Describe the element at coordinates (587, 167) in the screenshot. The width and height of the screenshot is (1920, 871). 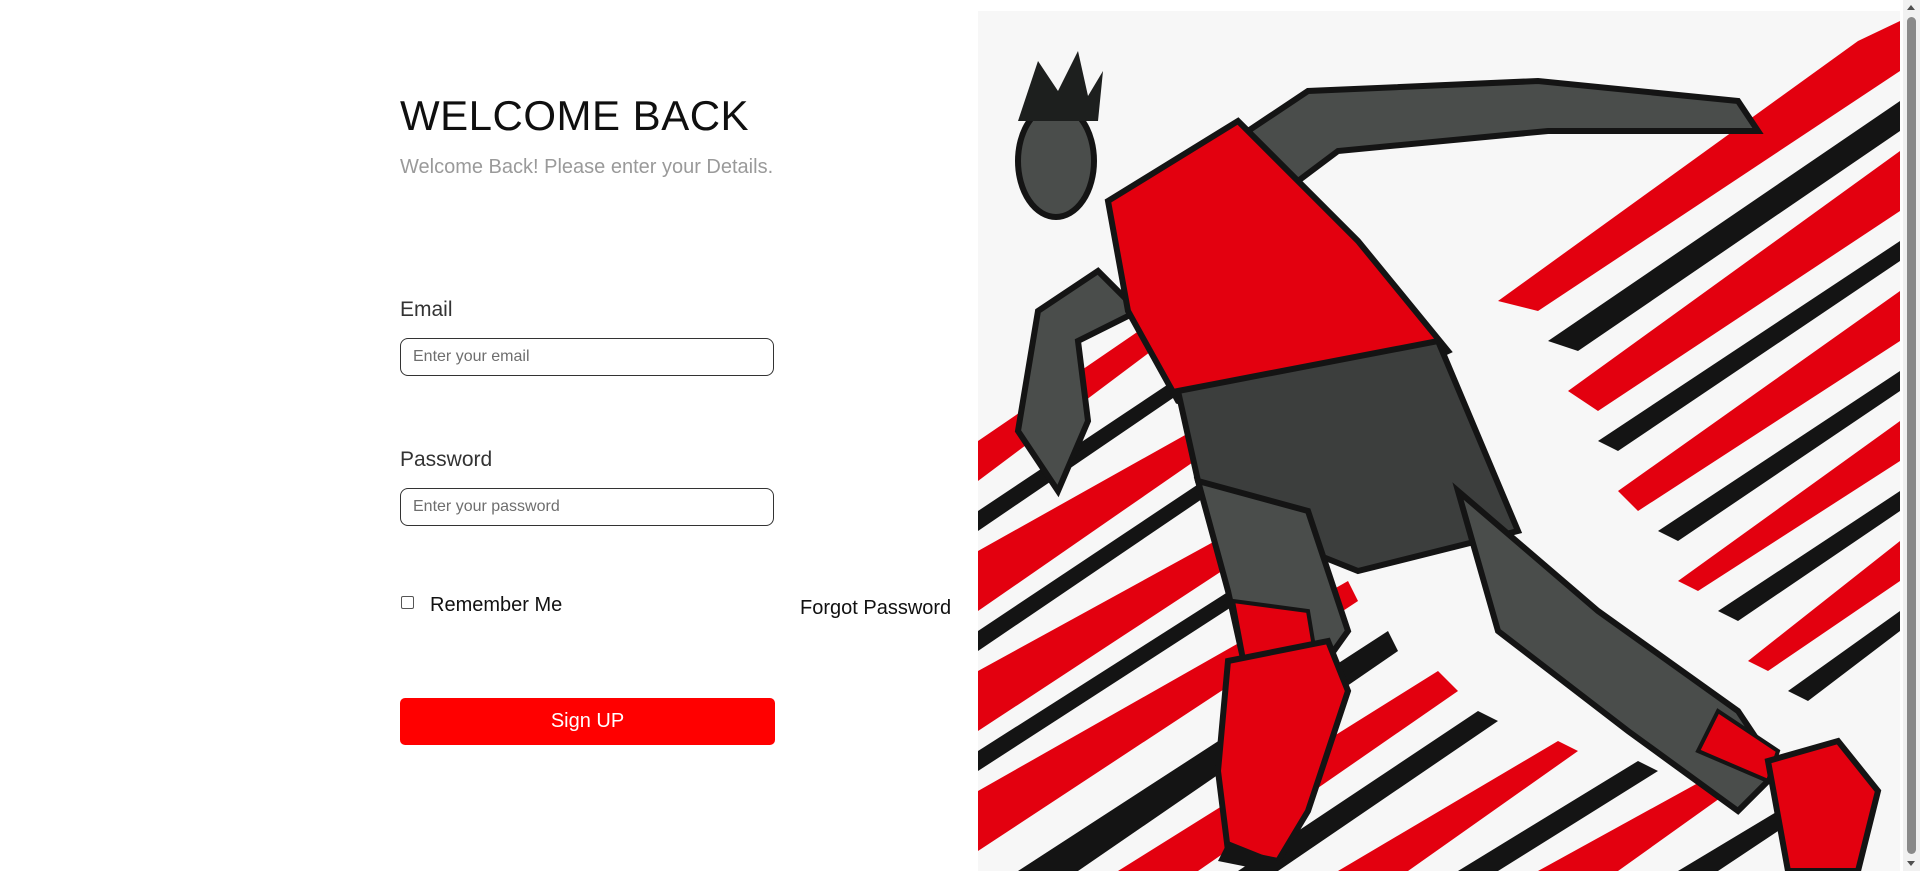
I see `page-subtitle: Welcome Back! Please enter your Details.` at that location.